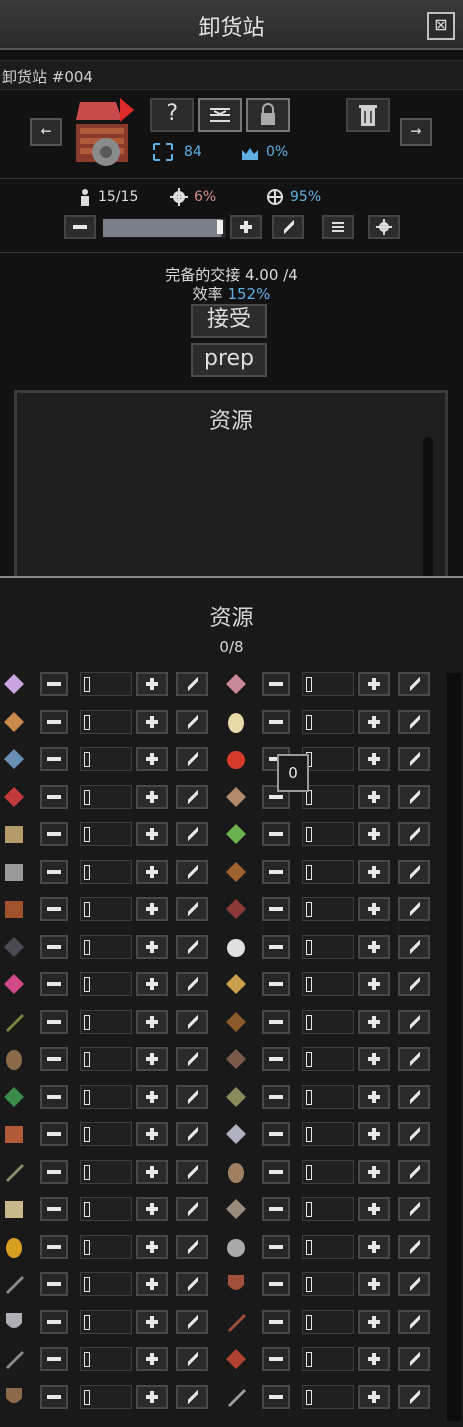 The height and width of the screenshot is (1427, 463). Describe the element at coordinates (441, 26) in the screenshot. I see `close-button: ⊠` at that location.